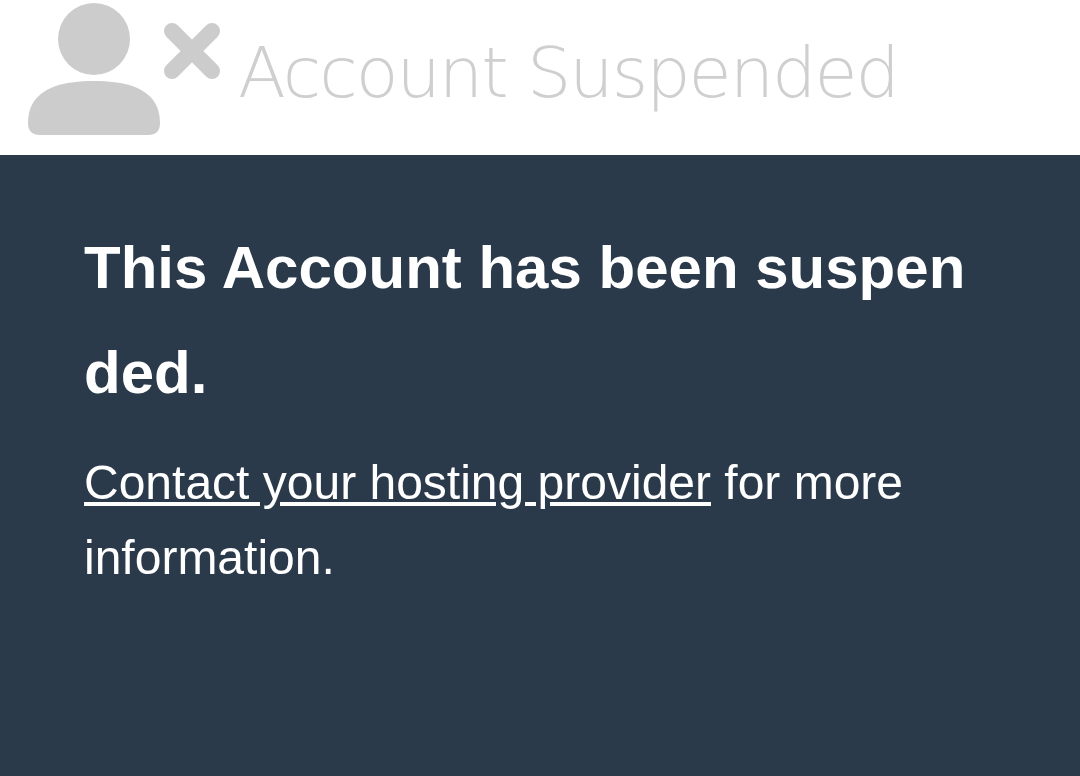  I want to click on hosting-provider-link: Contact your hosting provider, so click(397, 482).